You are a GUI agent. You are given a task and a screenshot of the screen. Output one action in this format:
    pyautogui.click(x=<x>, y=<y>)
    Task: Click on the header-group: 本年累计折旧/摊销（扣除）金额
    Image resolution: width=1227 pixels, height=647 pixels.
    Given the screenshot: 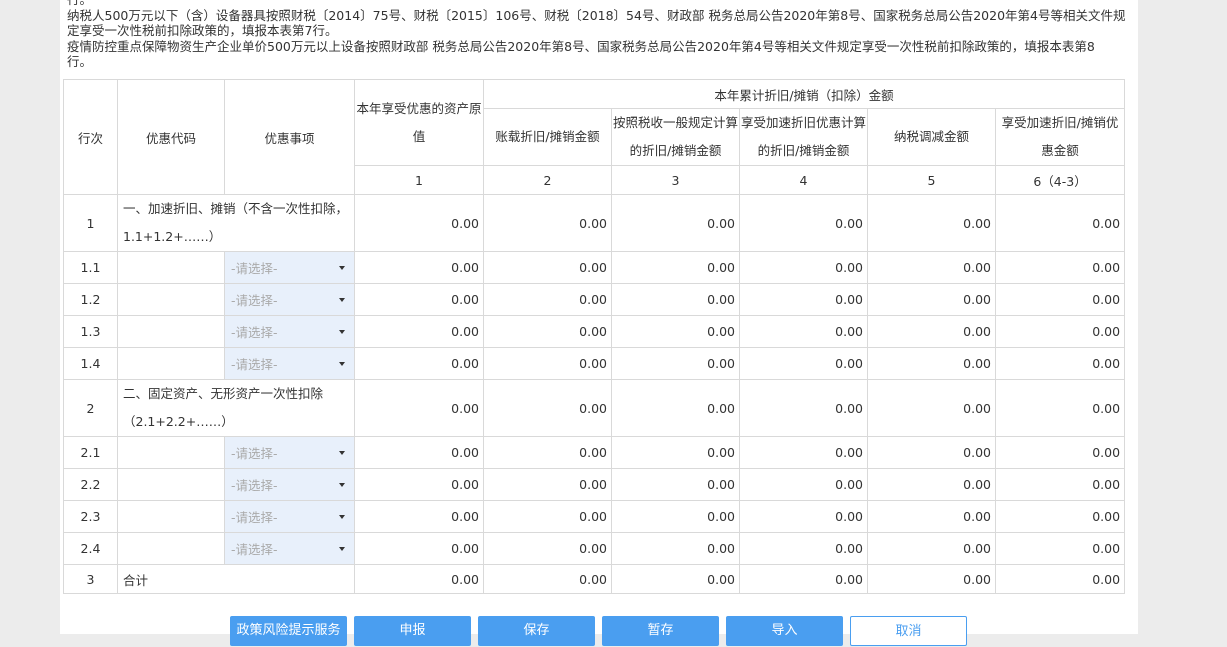 What is the action you would take?
    pyautogui.click(x=804, y=94)
    